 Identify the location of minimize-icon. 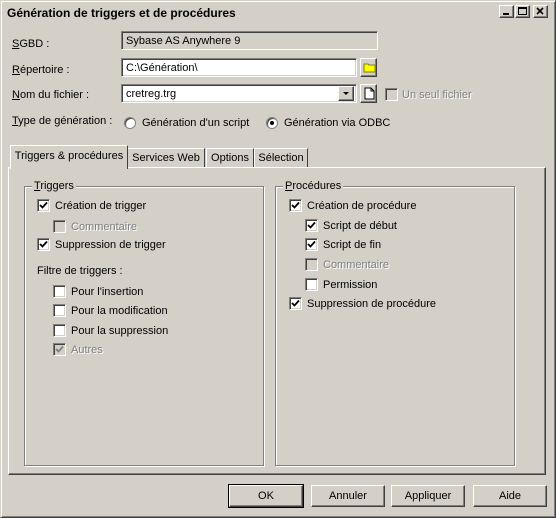
(506, 14).